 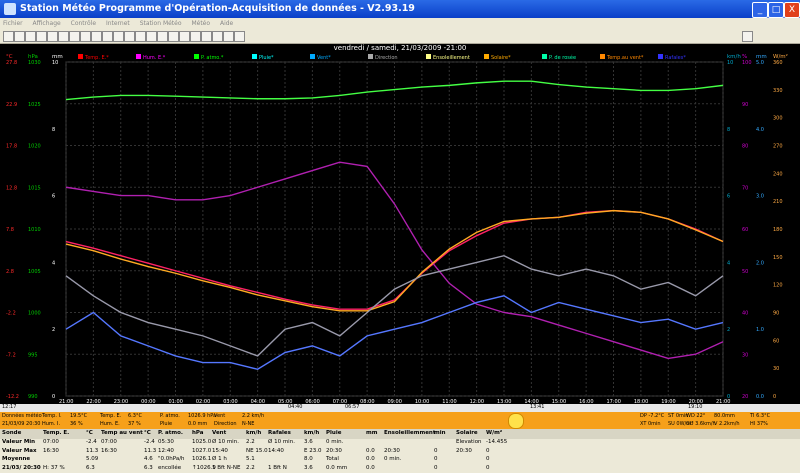 I want to click on maximize-button: □, so click(x=776, y=10).